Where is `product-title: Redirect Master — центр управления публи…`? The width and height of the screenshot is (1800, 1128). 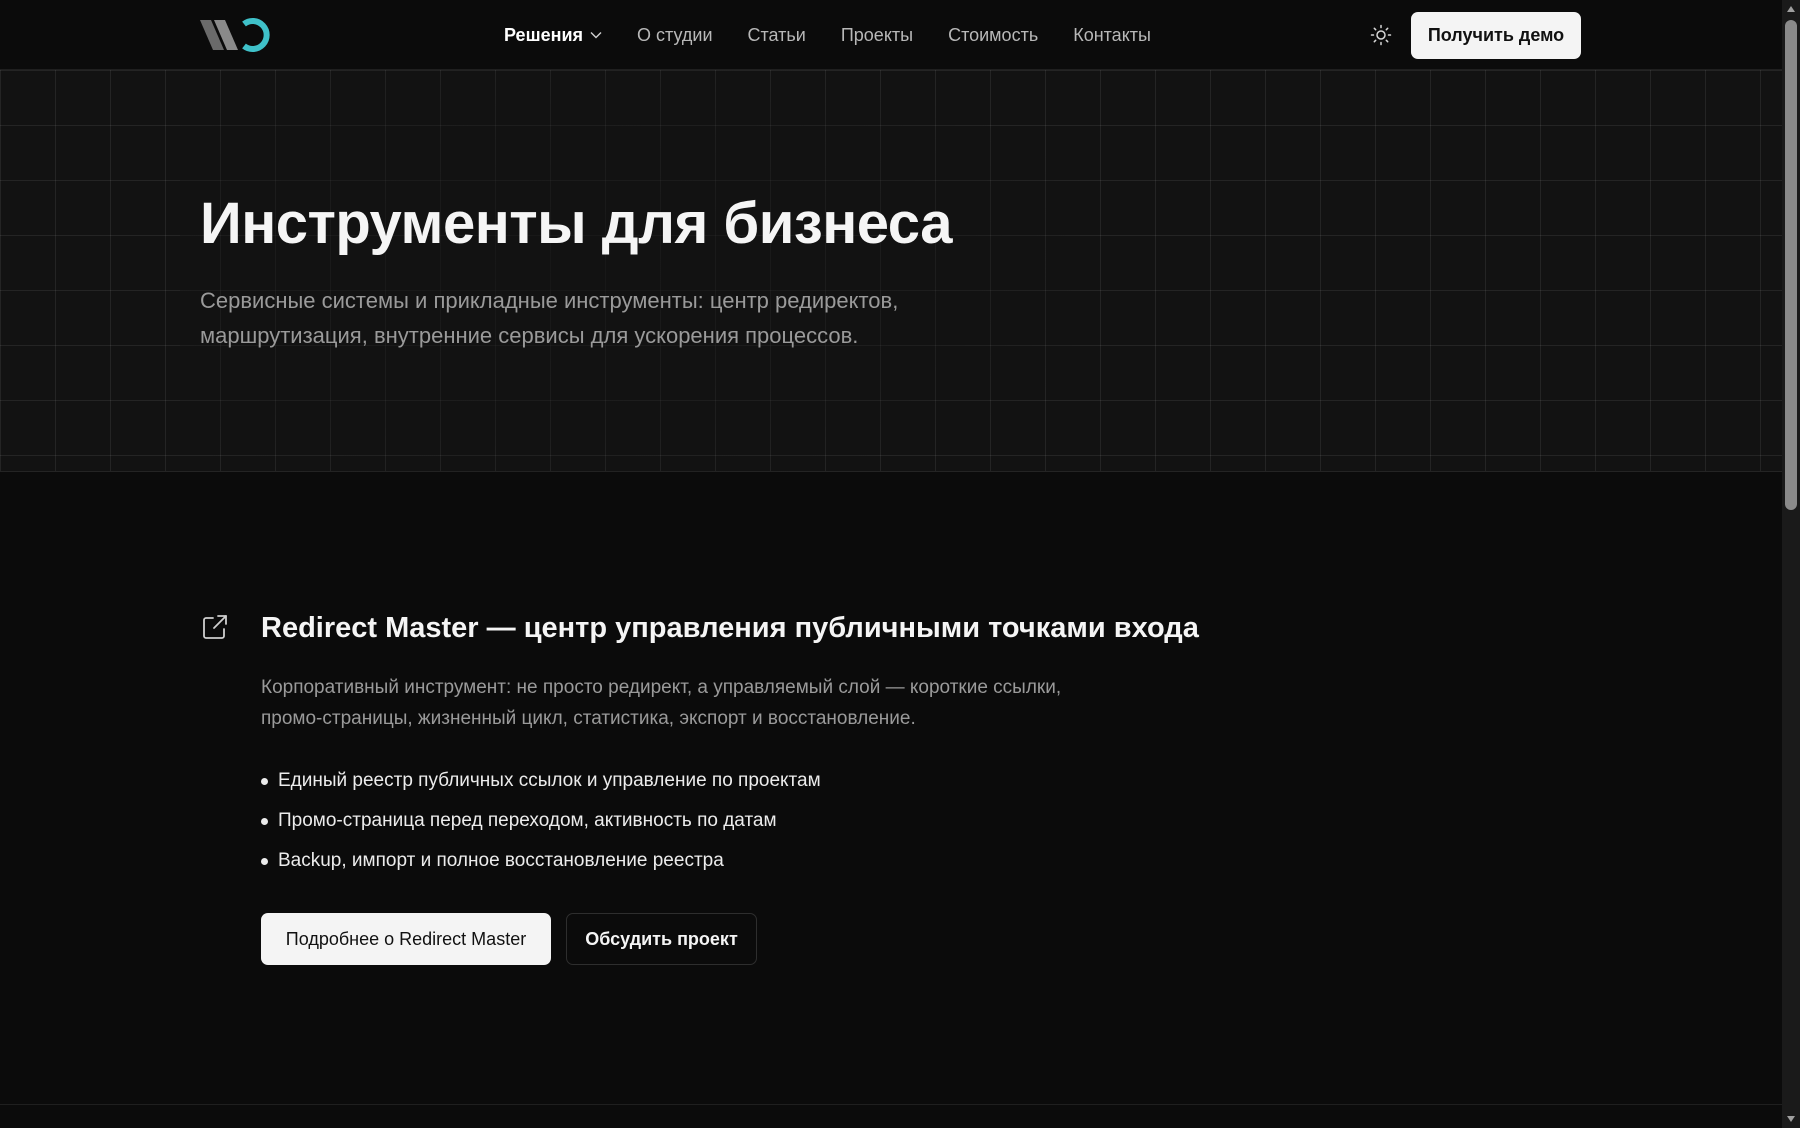
product-title: Redirect Master — центр управления публи… is located at coordinates (730, 628).